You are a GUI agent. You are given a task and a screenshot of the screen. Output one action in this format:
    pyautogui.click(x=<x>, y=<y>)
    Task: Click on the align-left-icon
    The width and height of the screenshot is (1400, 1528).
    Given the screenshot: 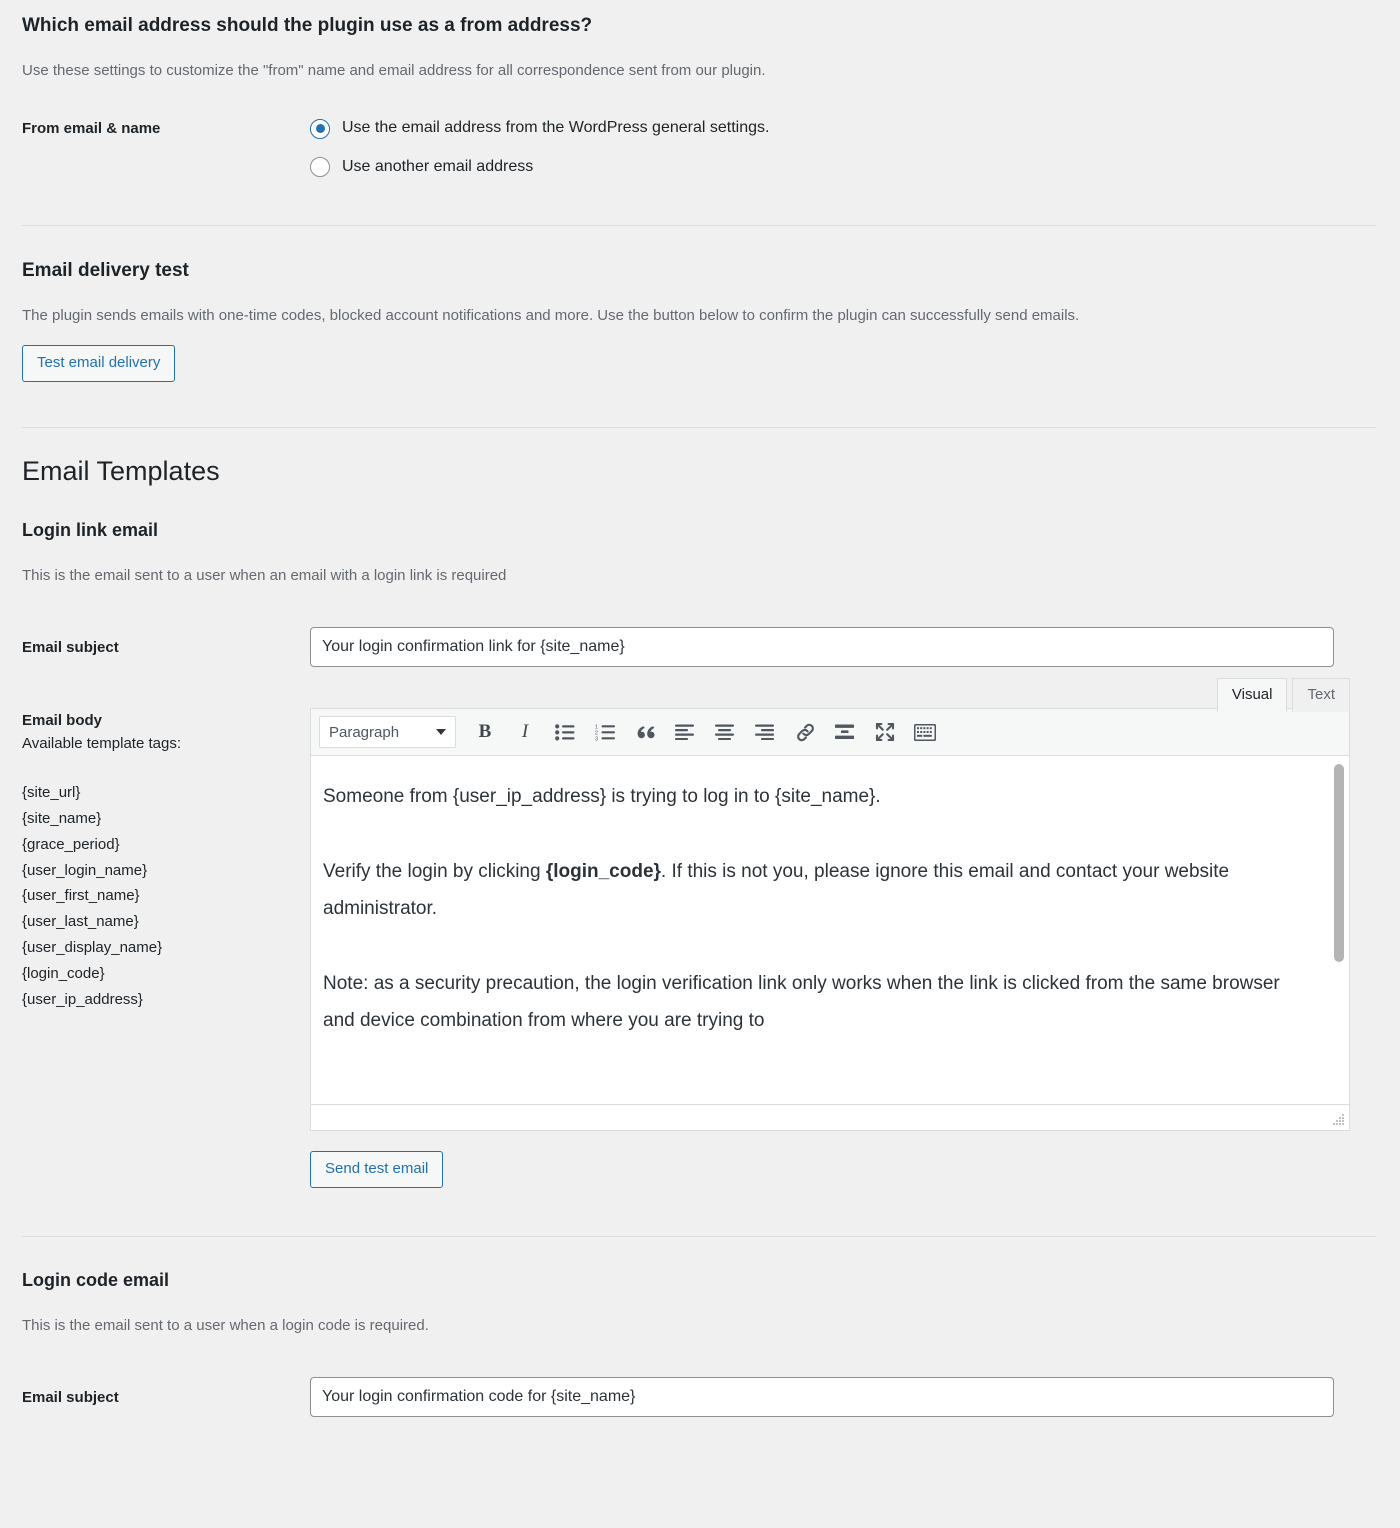 What is the action you would take?
    pyautogui.click(x=685, y=732)
    